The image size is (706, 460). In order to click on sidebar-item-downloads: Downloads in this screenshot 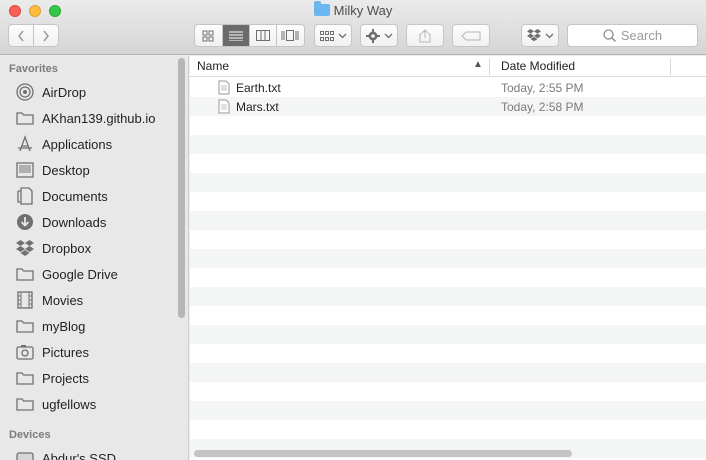, I will do `click(61, 222)`.